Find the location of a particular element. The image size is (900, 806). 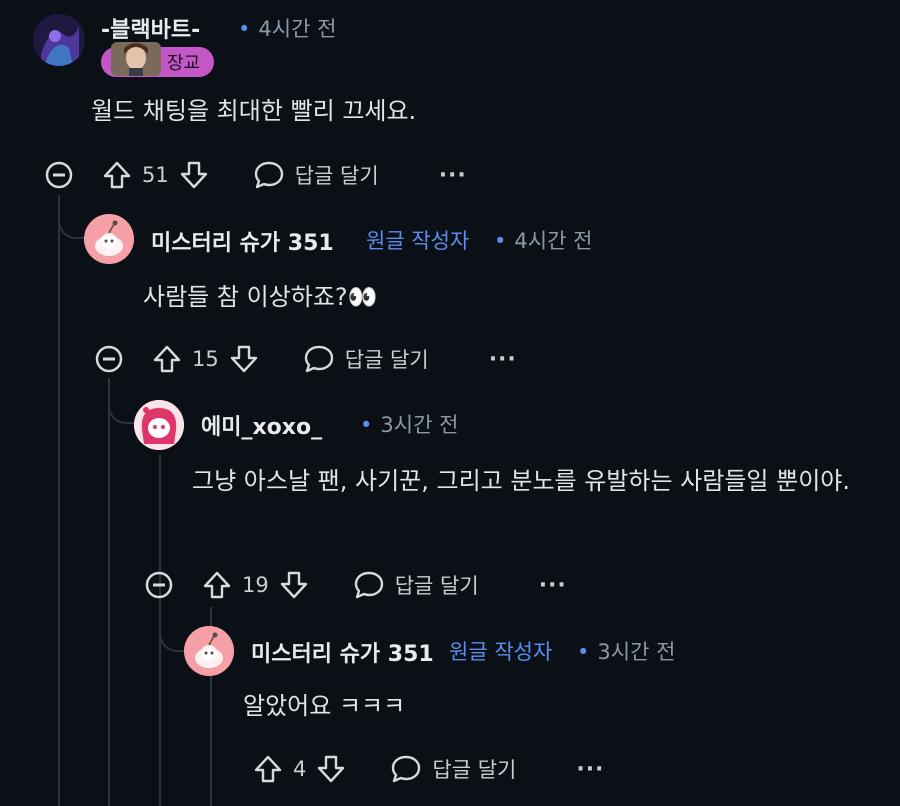

flair-avatar-image is located at coordinates (136, 59).